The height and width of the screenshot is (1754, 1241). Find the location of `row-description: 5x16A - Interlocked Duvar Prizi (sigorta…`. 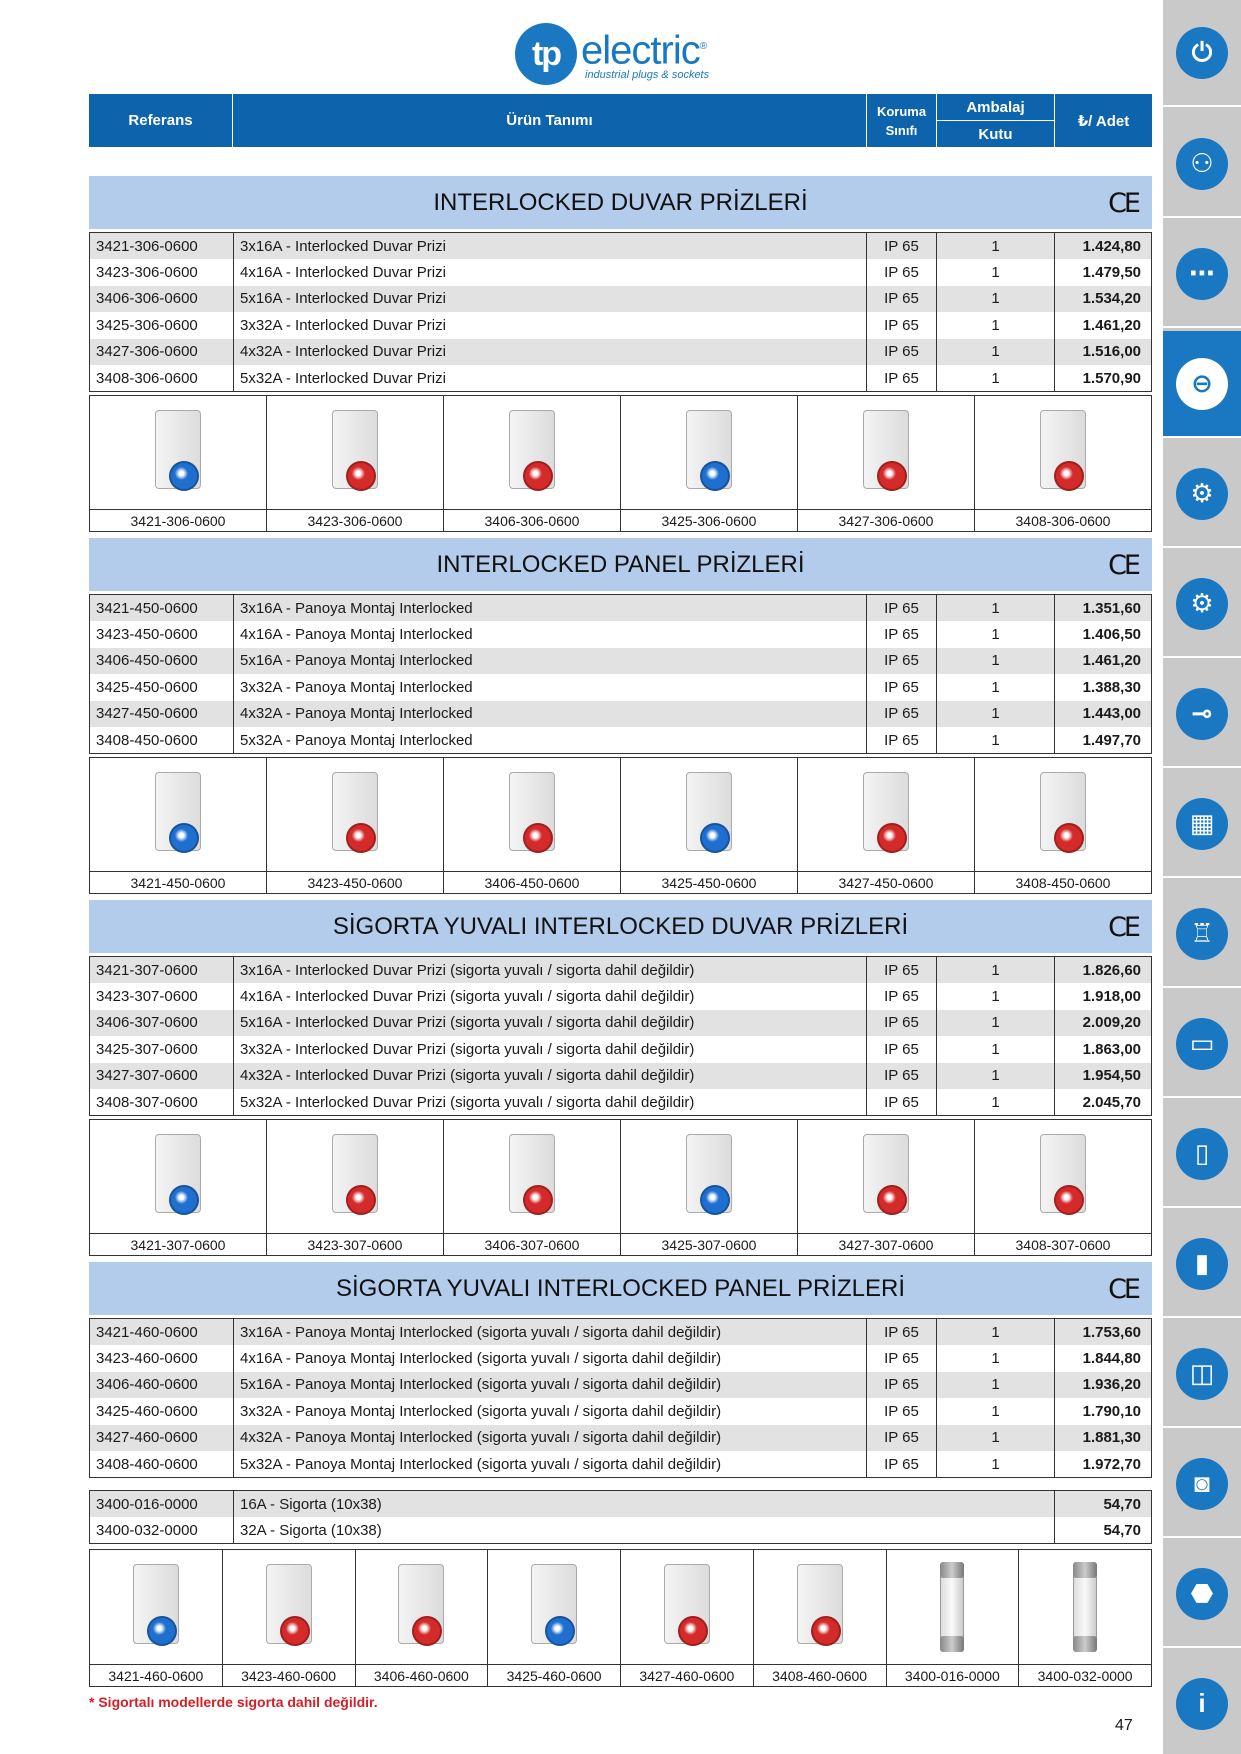

row-description: 5x16A - Interlocked Duvar Prizi (sigorta… is located at coordinates (550, 1022).